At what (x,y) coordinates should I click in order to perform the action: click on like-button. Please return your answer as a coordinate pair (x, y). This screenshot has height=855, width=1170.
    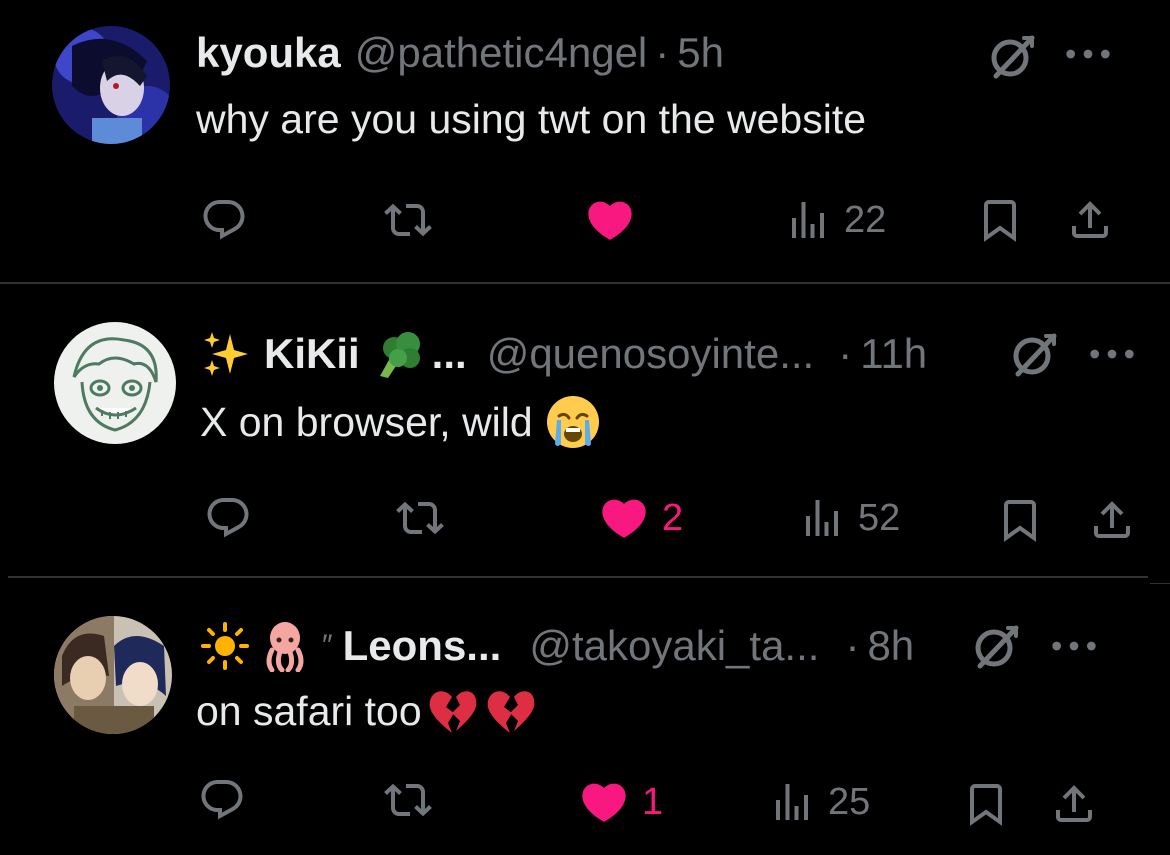
    Looking at the image, I should click on (616, 220).